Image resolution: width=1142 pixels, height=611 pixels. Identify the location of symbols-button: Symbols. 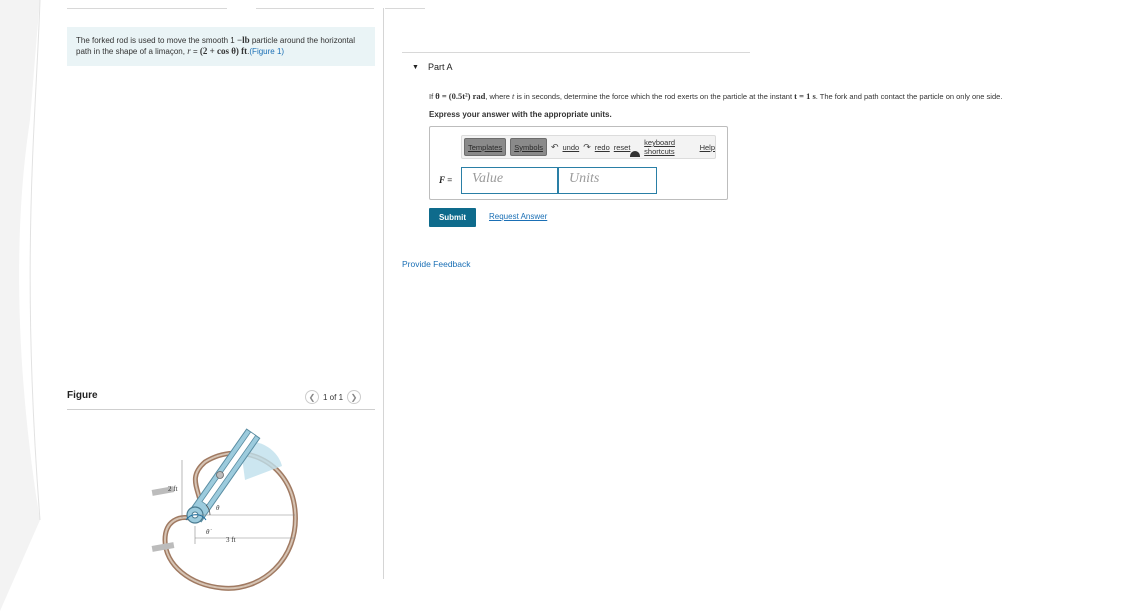
(528, 147).